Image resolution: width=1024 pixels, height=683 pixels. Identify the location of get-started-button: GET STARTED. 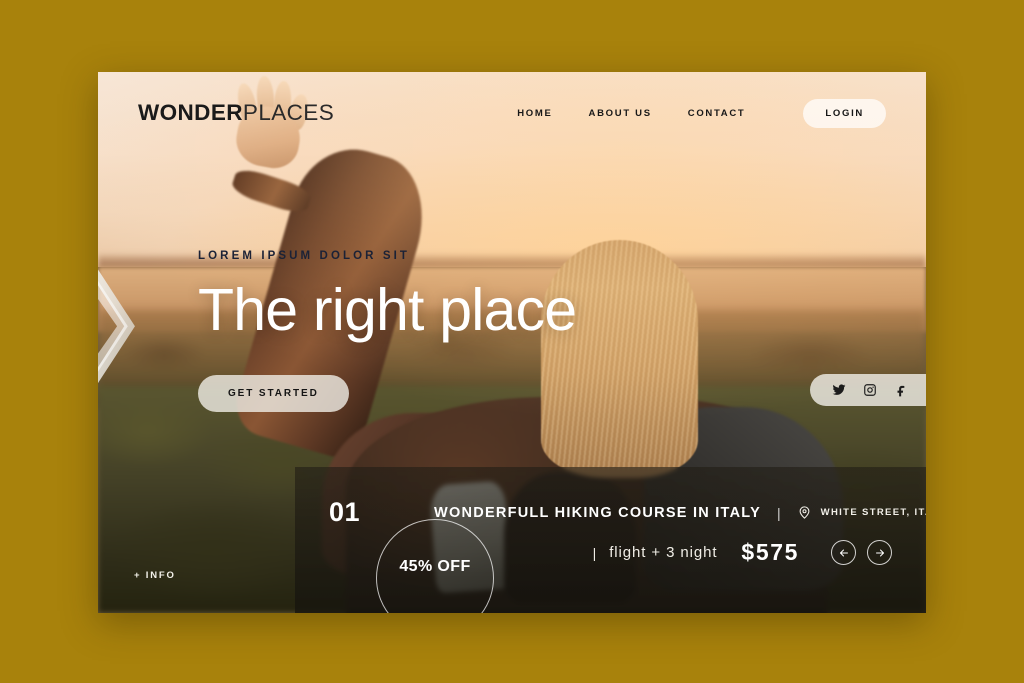
(273, 394).